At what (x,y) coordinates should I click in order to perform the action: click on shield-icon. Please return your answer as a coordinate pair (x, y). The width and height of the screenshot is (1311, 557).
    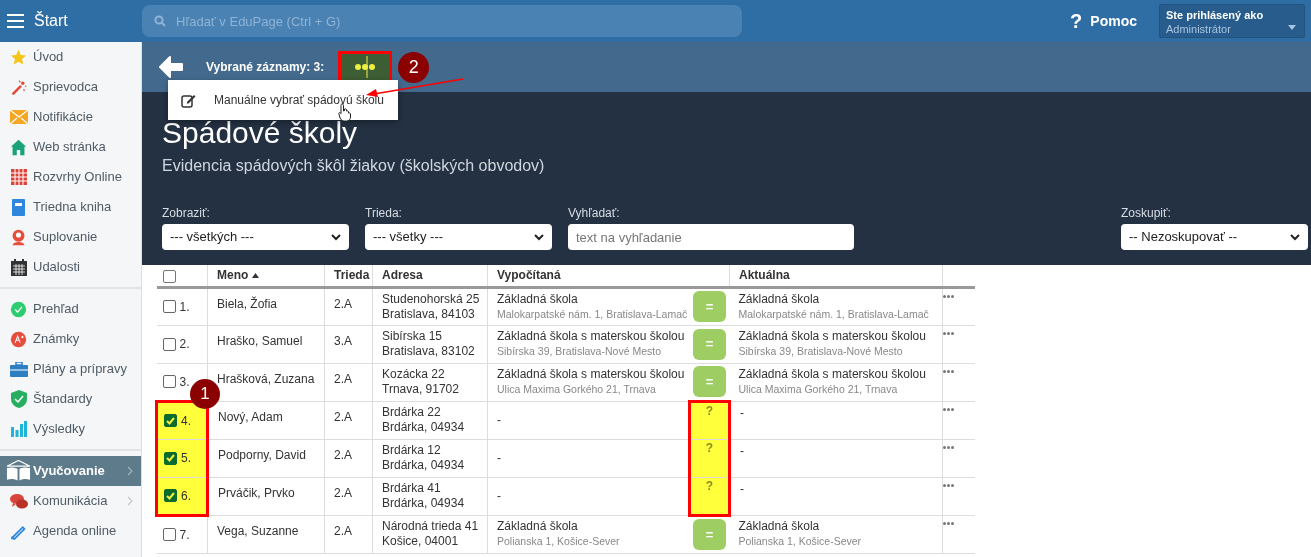
    Looking at the image, I should click on (18, 399).